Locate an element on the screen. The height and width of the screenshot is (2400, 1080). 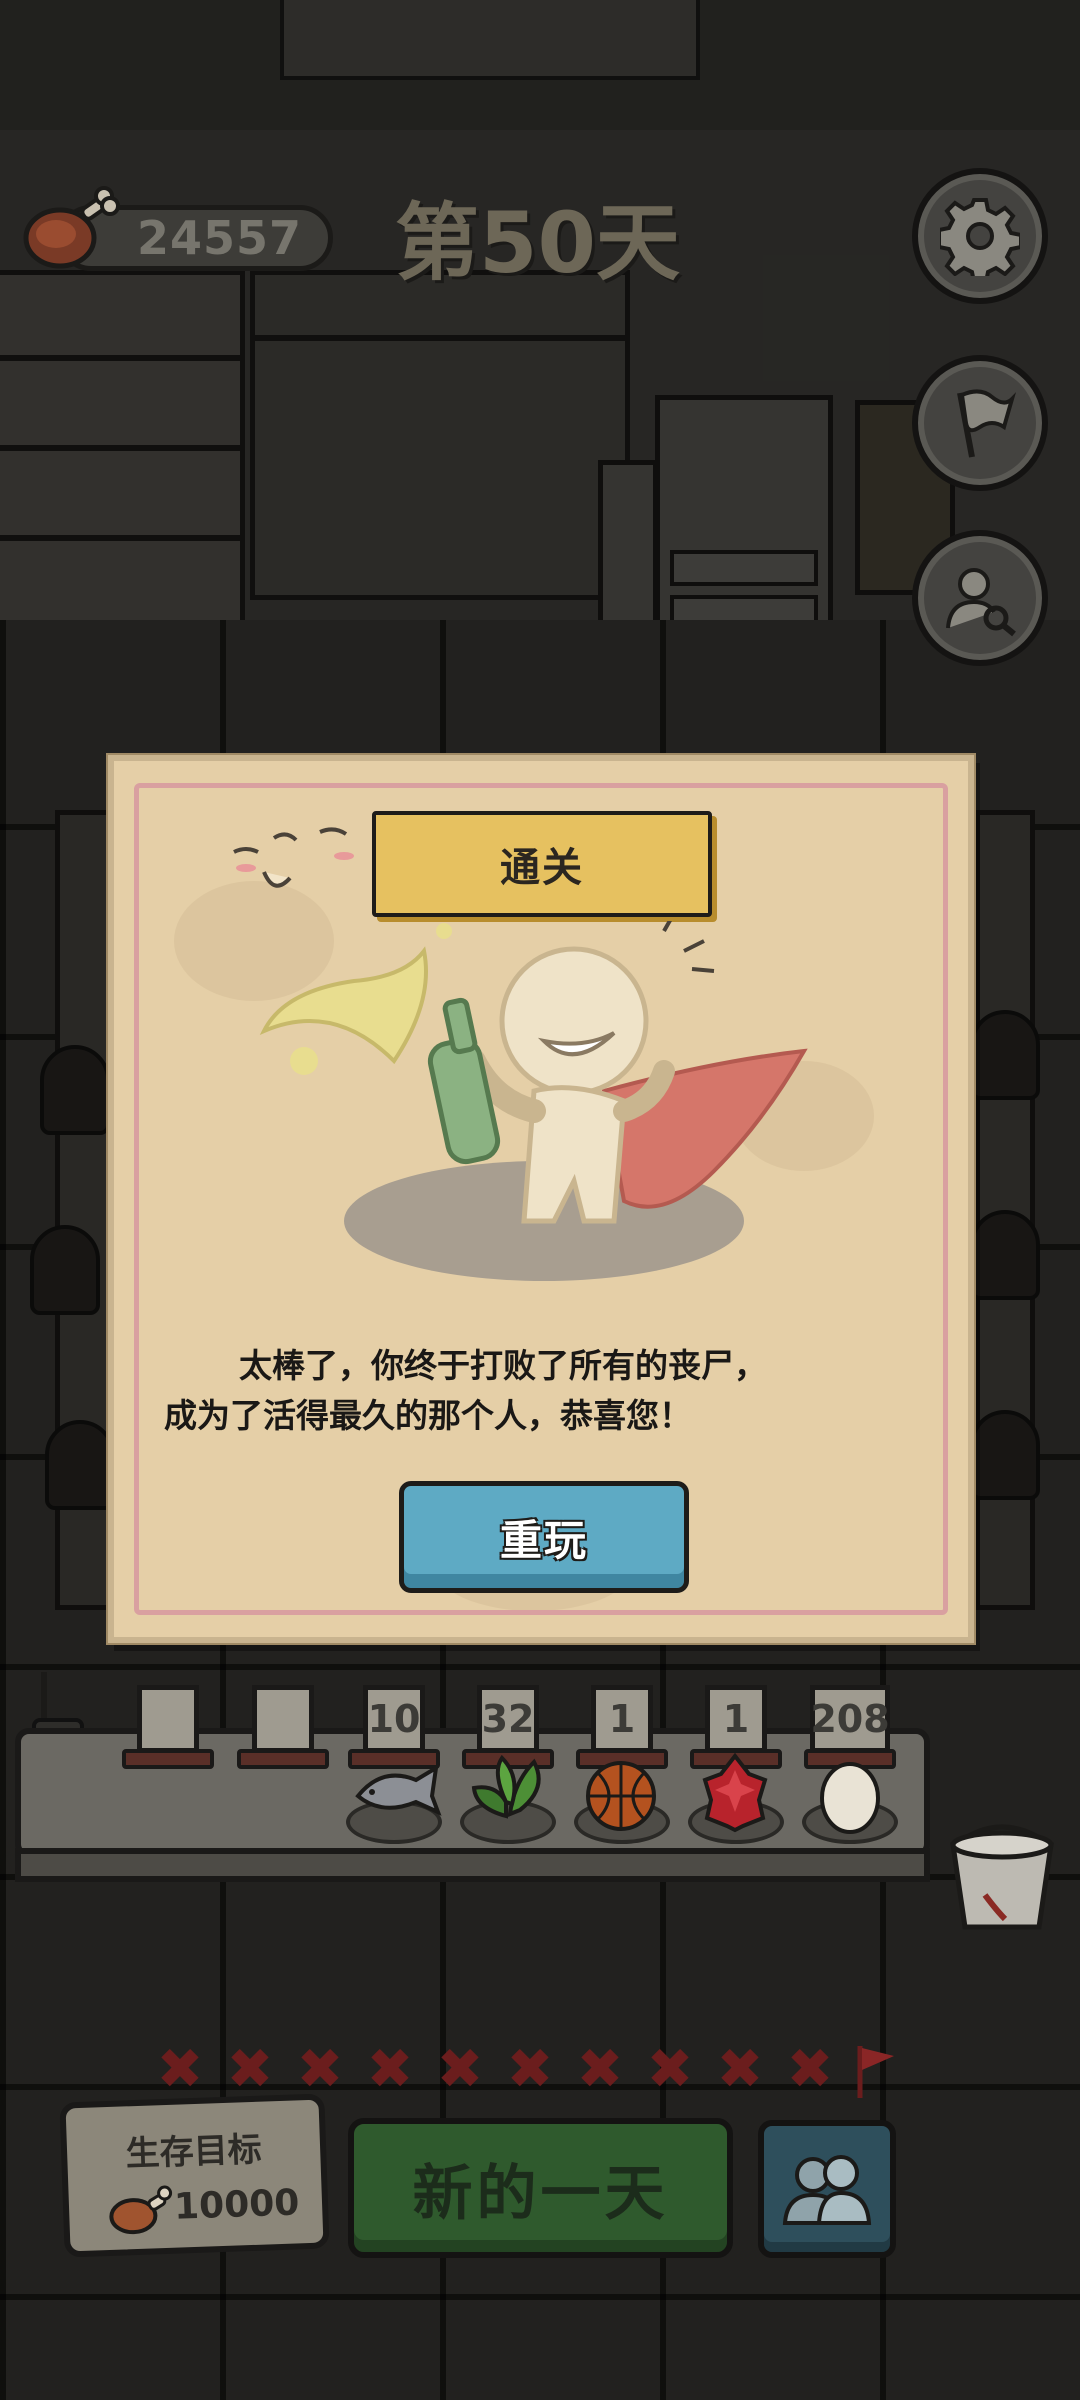
dialog-title-banner: 通关 is located at coordinates (542, 864).